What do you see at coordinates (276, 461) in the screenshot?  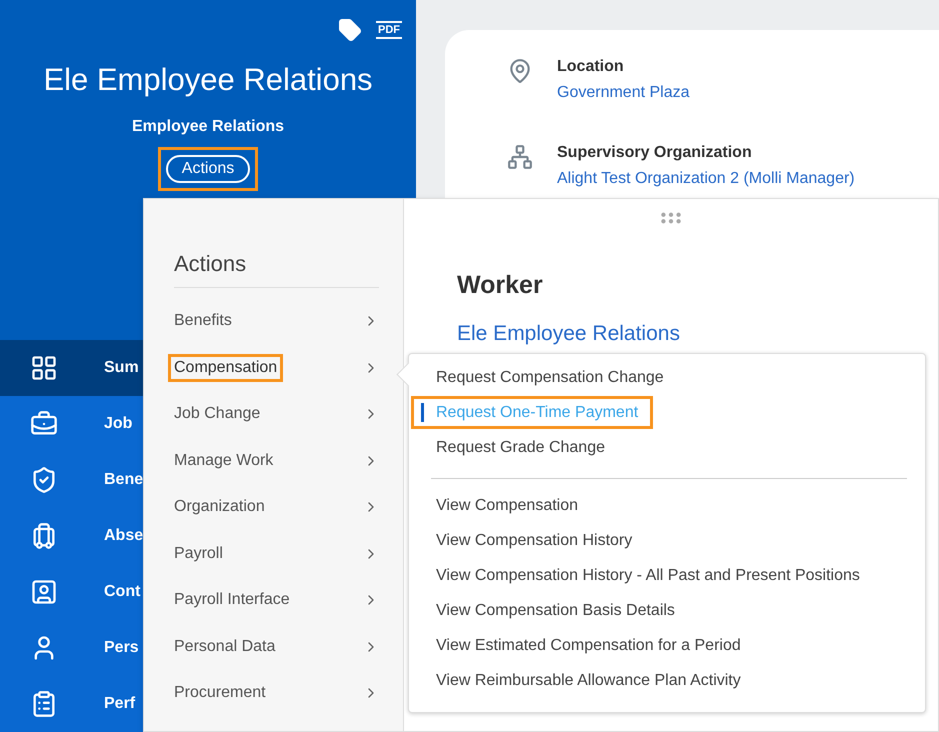 I see `menu-item: Manage Work` at bounding box center [276, 461].